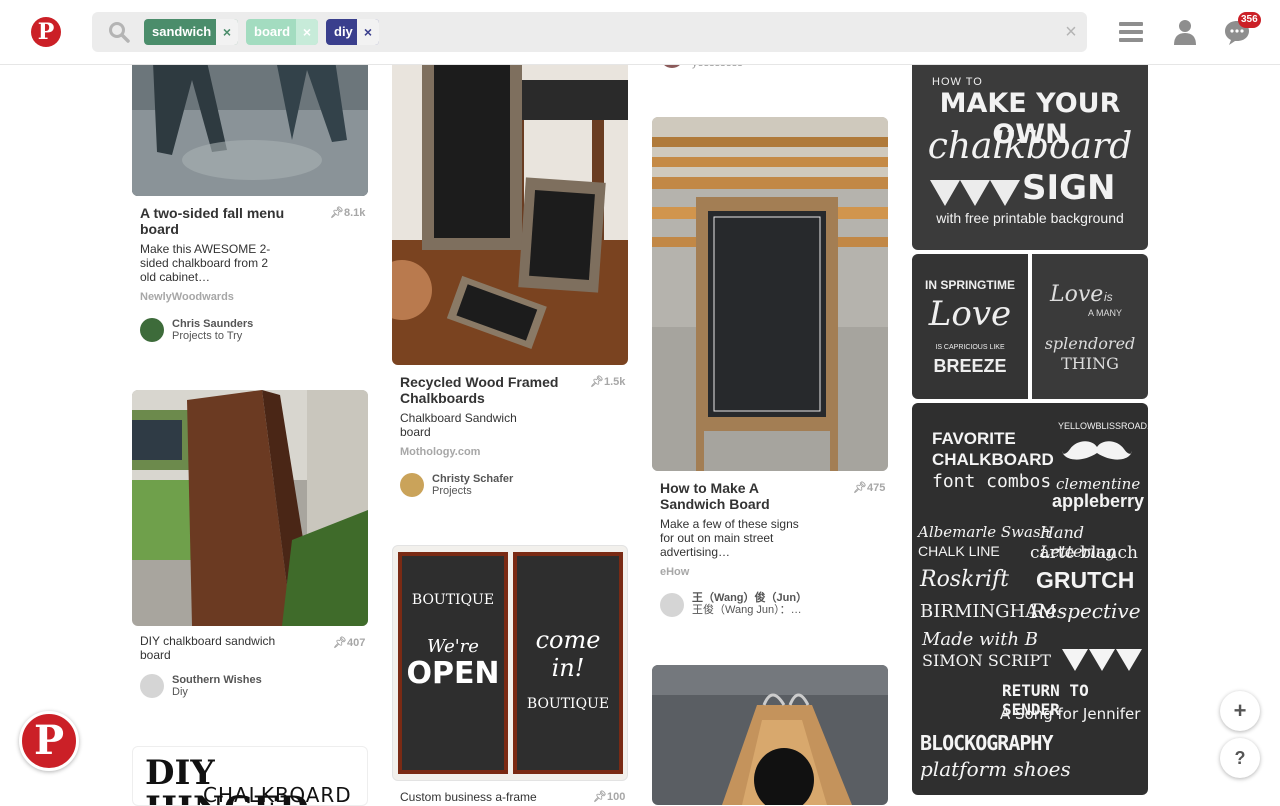 The image size is (1280, 806). I want to click on repin-count: 📌︎100, so click(609, 796).